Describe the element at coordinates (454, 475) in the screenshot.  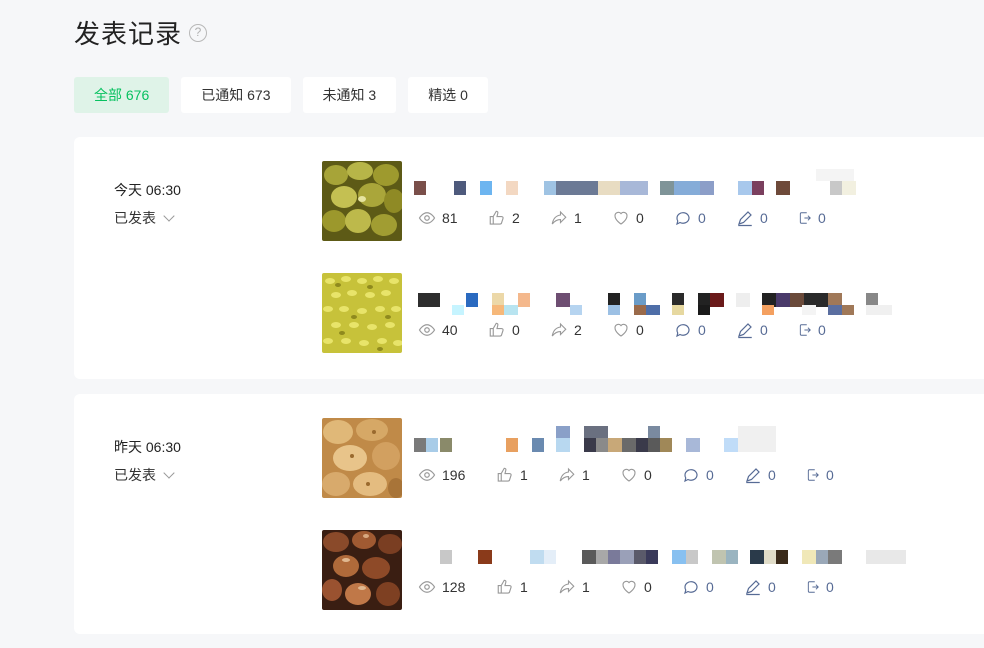
I see `stat-count: 196` at that location.